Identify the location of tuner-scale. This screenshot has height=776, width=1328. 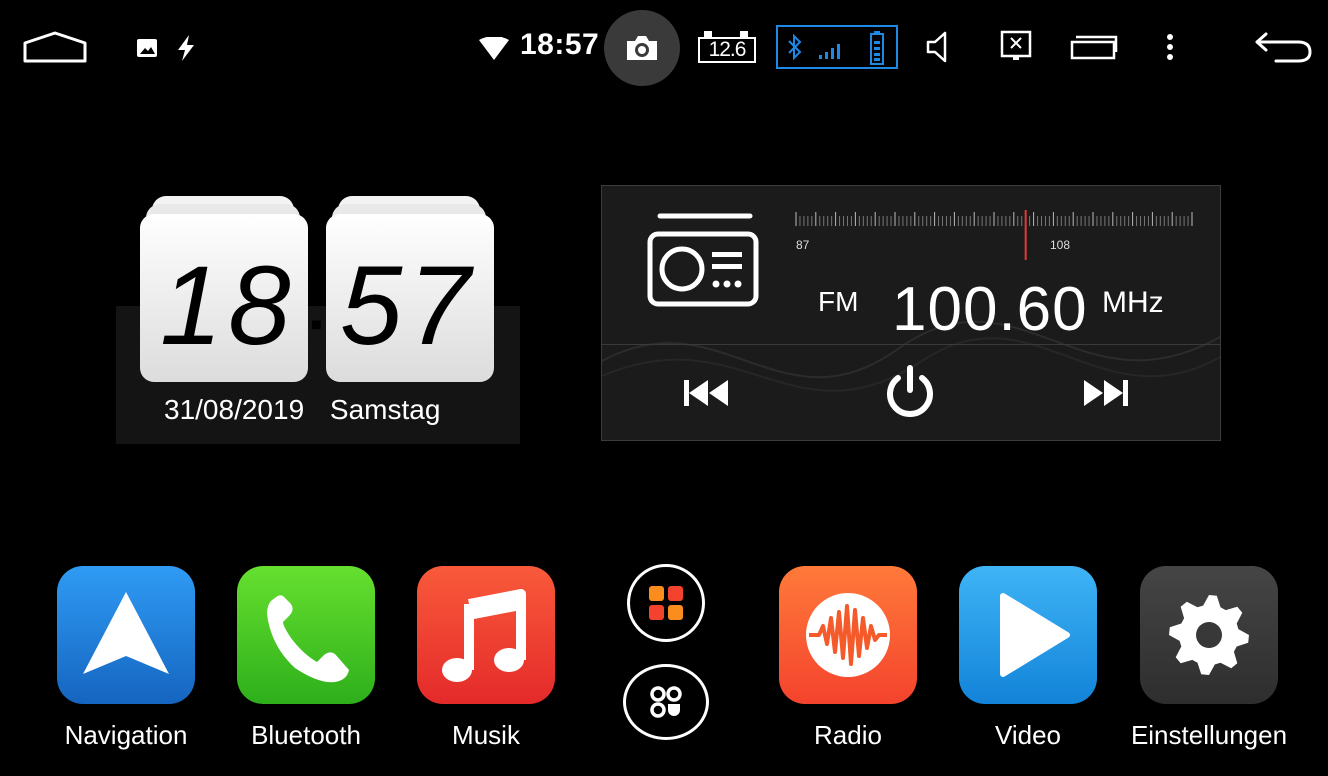
(994, 235).